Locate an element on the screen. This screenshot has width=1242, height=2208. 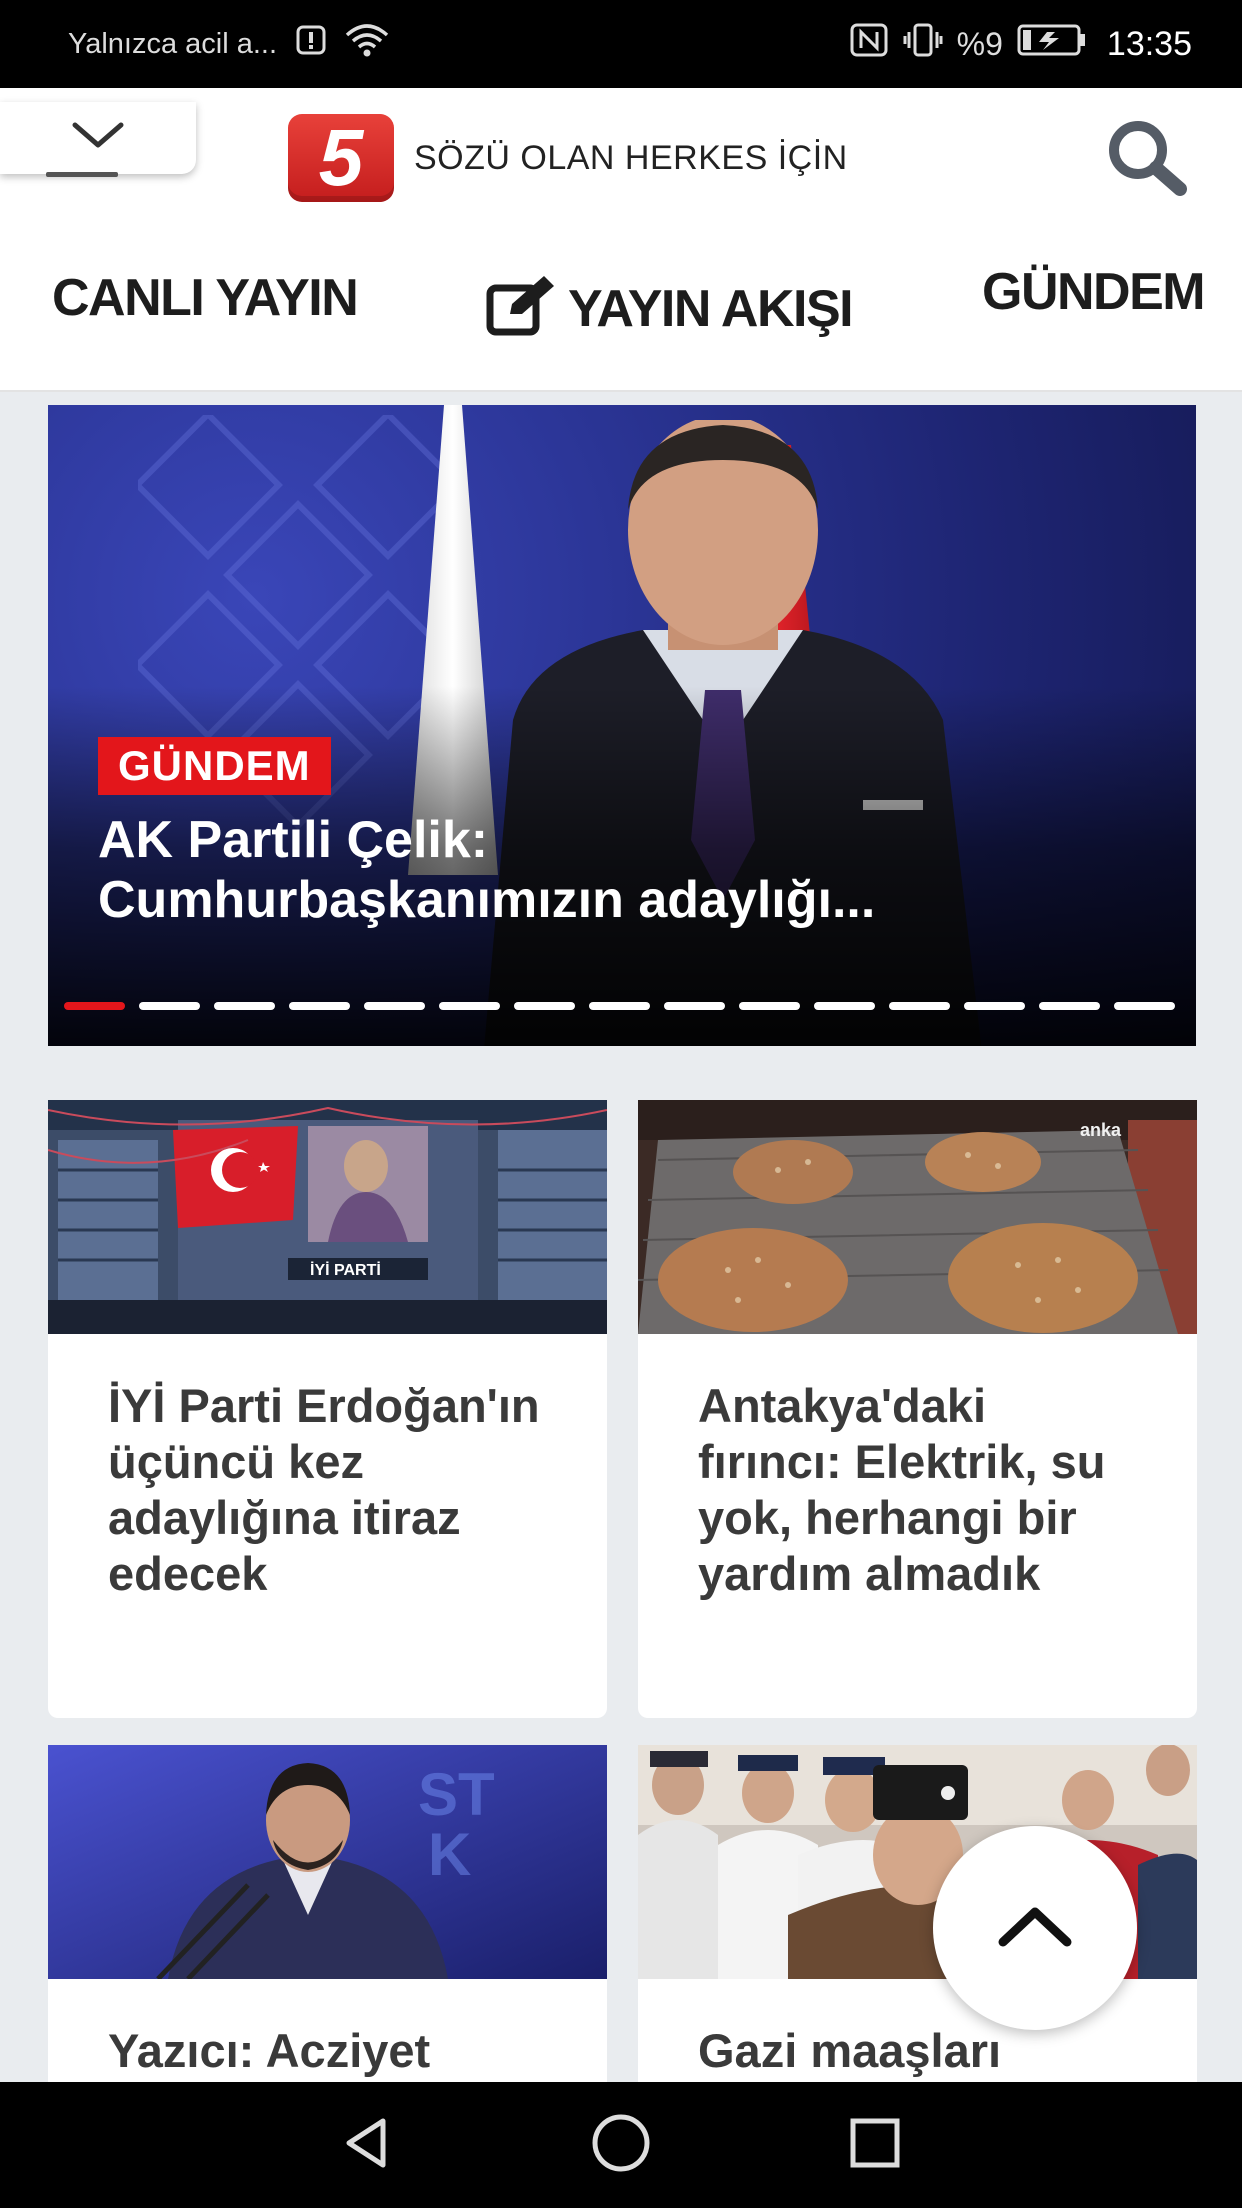
hamburger-line is located at coordinates (82, 174).